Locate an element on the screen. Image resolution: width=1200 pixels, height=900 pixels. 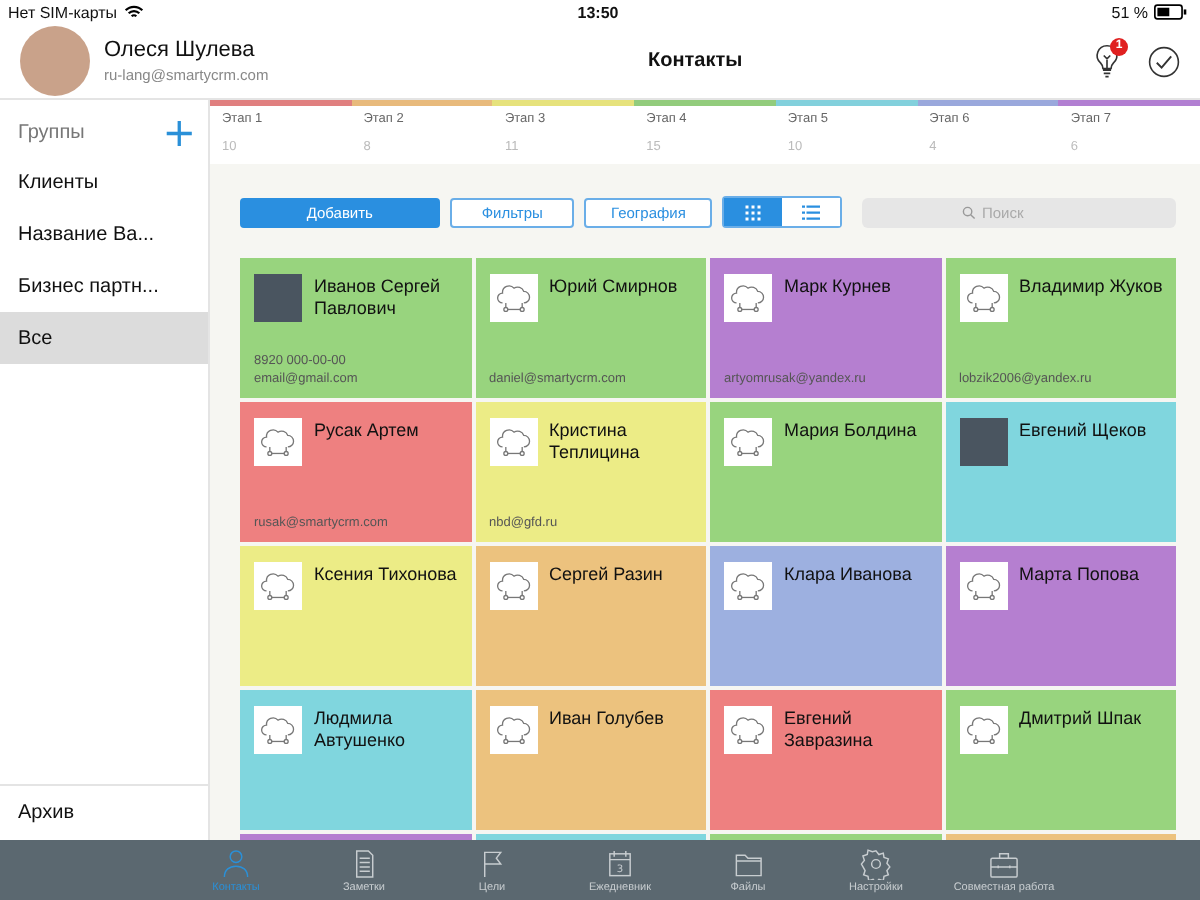
contact-card: Дмитрий Шпак is located at coordinates (1060, 760).